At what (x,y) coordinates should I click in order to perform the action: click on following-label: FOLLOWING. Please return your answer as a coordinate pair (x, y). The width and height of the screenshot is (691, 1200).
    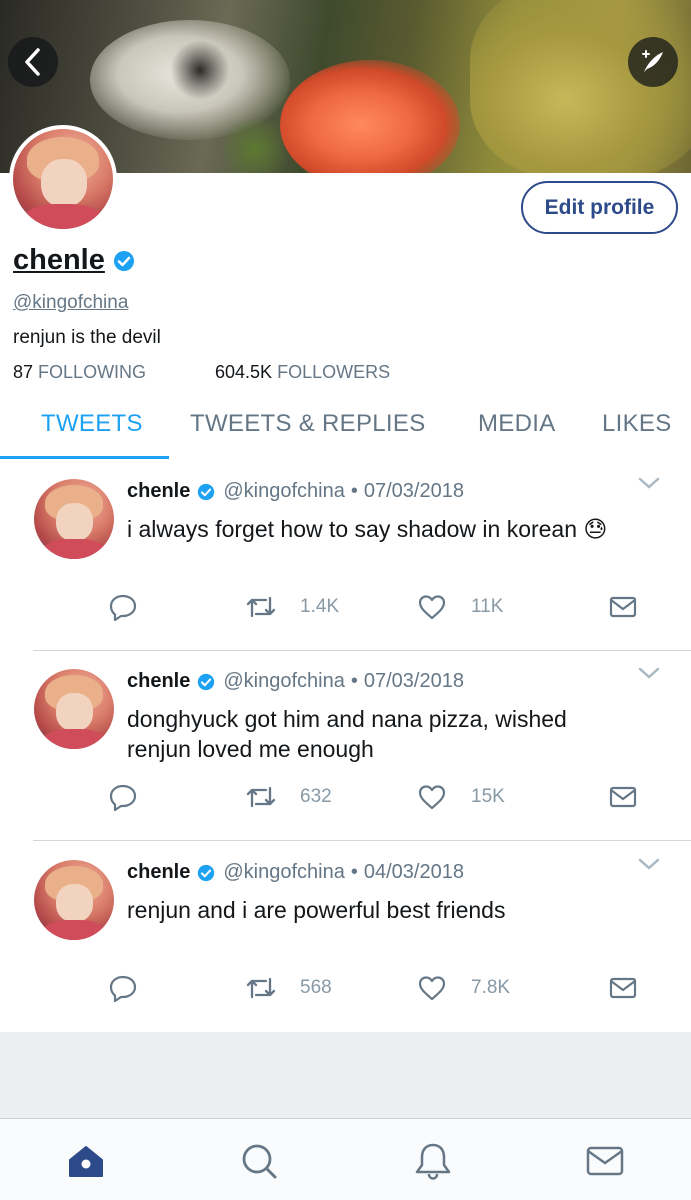
    Looking at the image, I should click on (92, 372).